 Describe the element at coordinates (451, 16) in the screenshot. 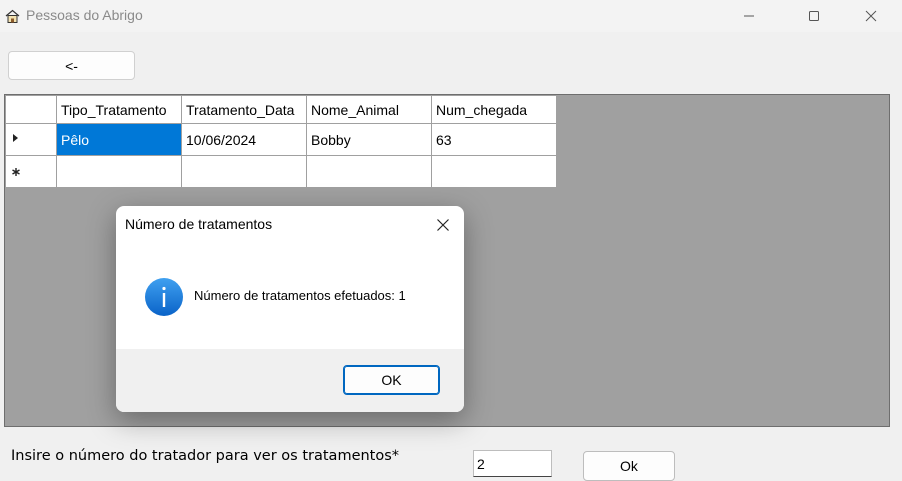

I see `title-bar: Pessoas do Abrigo` at that location.